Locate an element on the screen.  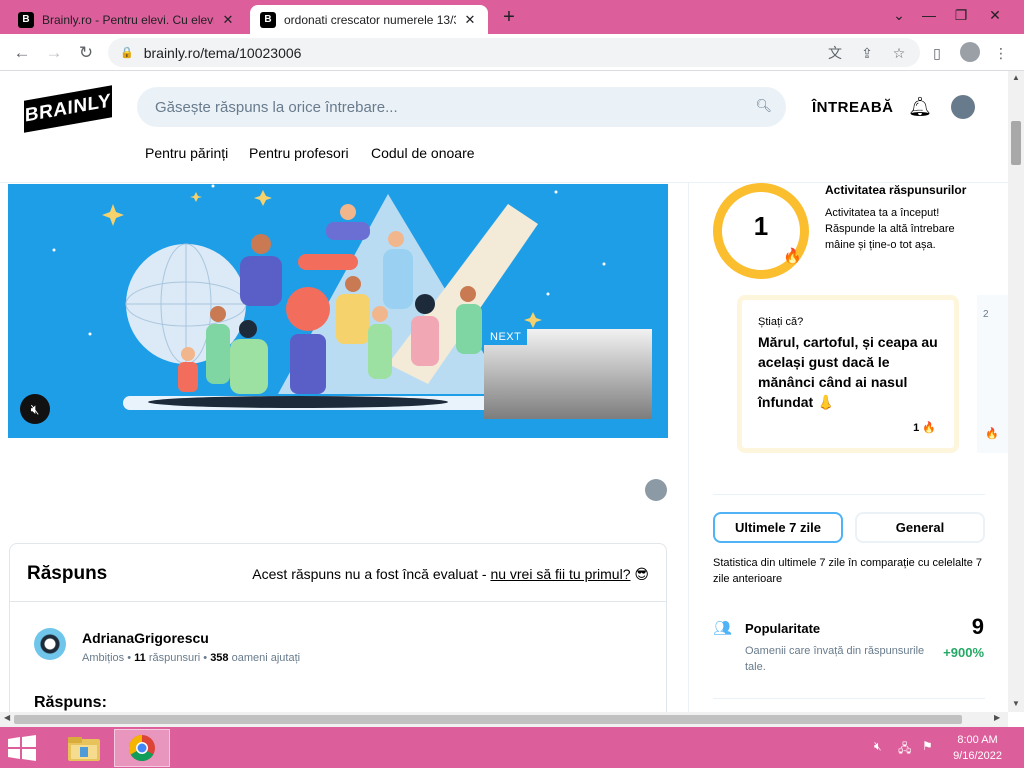
sunglasses-emoji-icon: 😎 is located at coordinates (641, 574).